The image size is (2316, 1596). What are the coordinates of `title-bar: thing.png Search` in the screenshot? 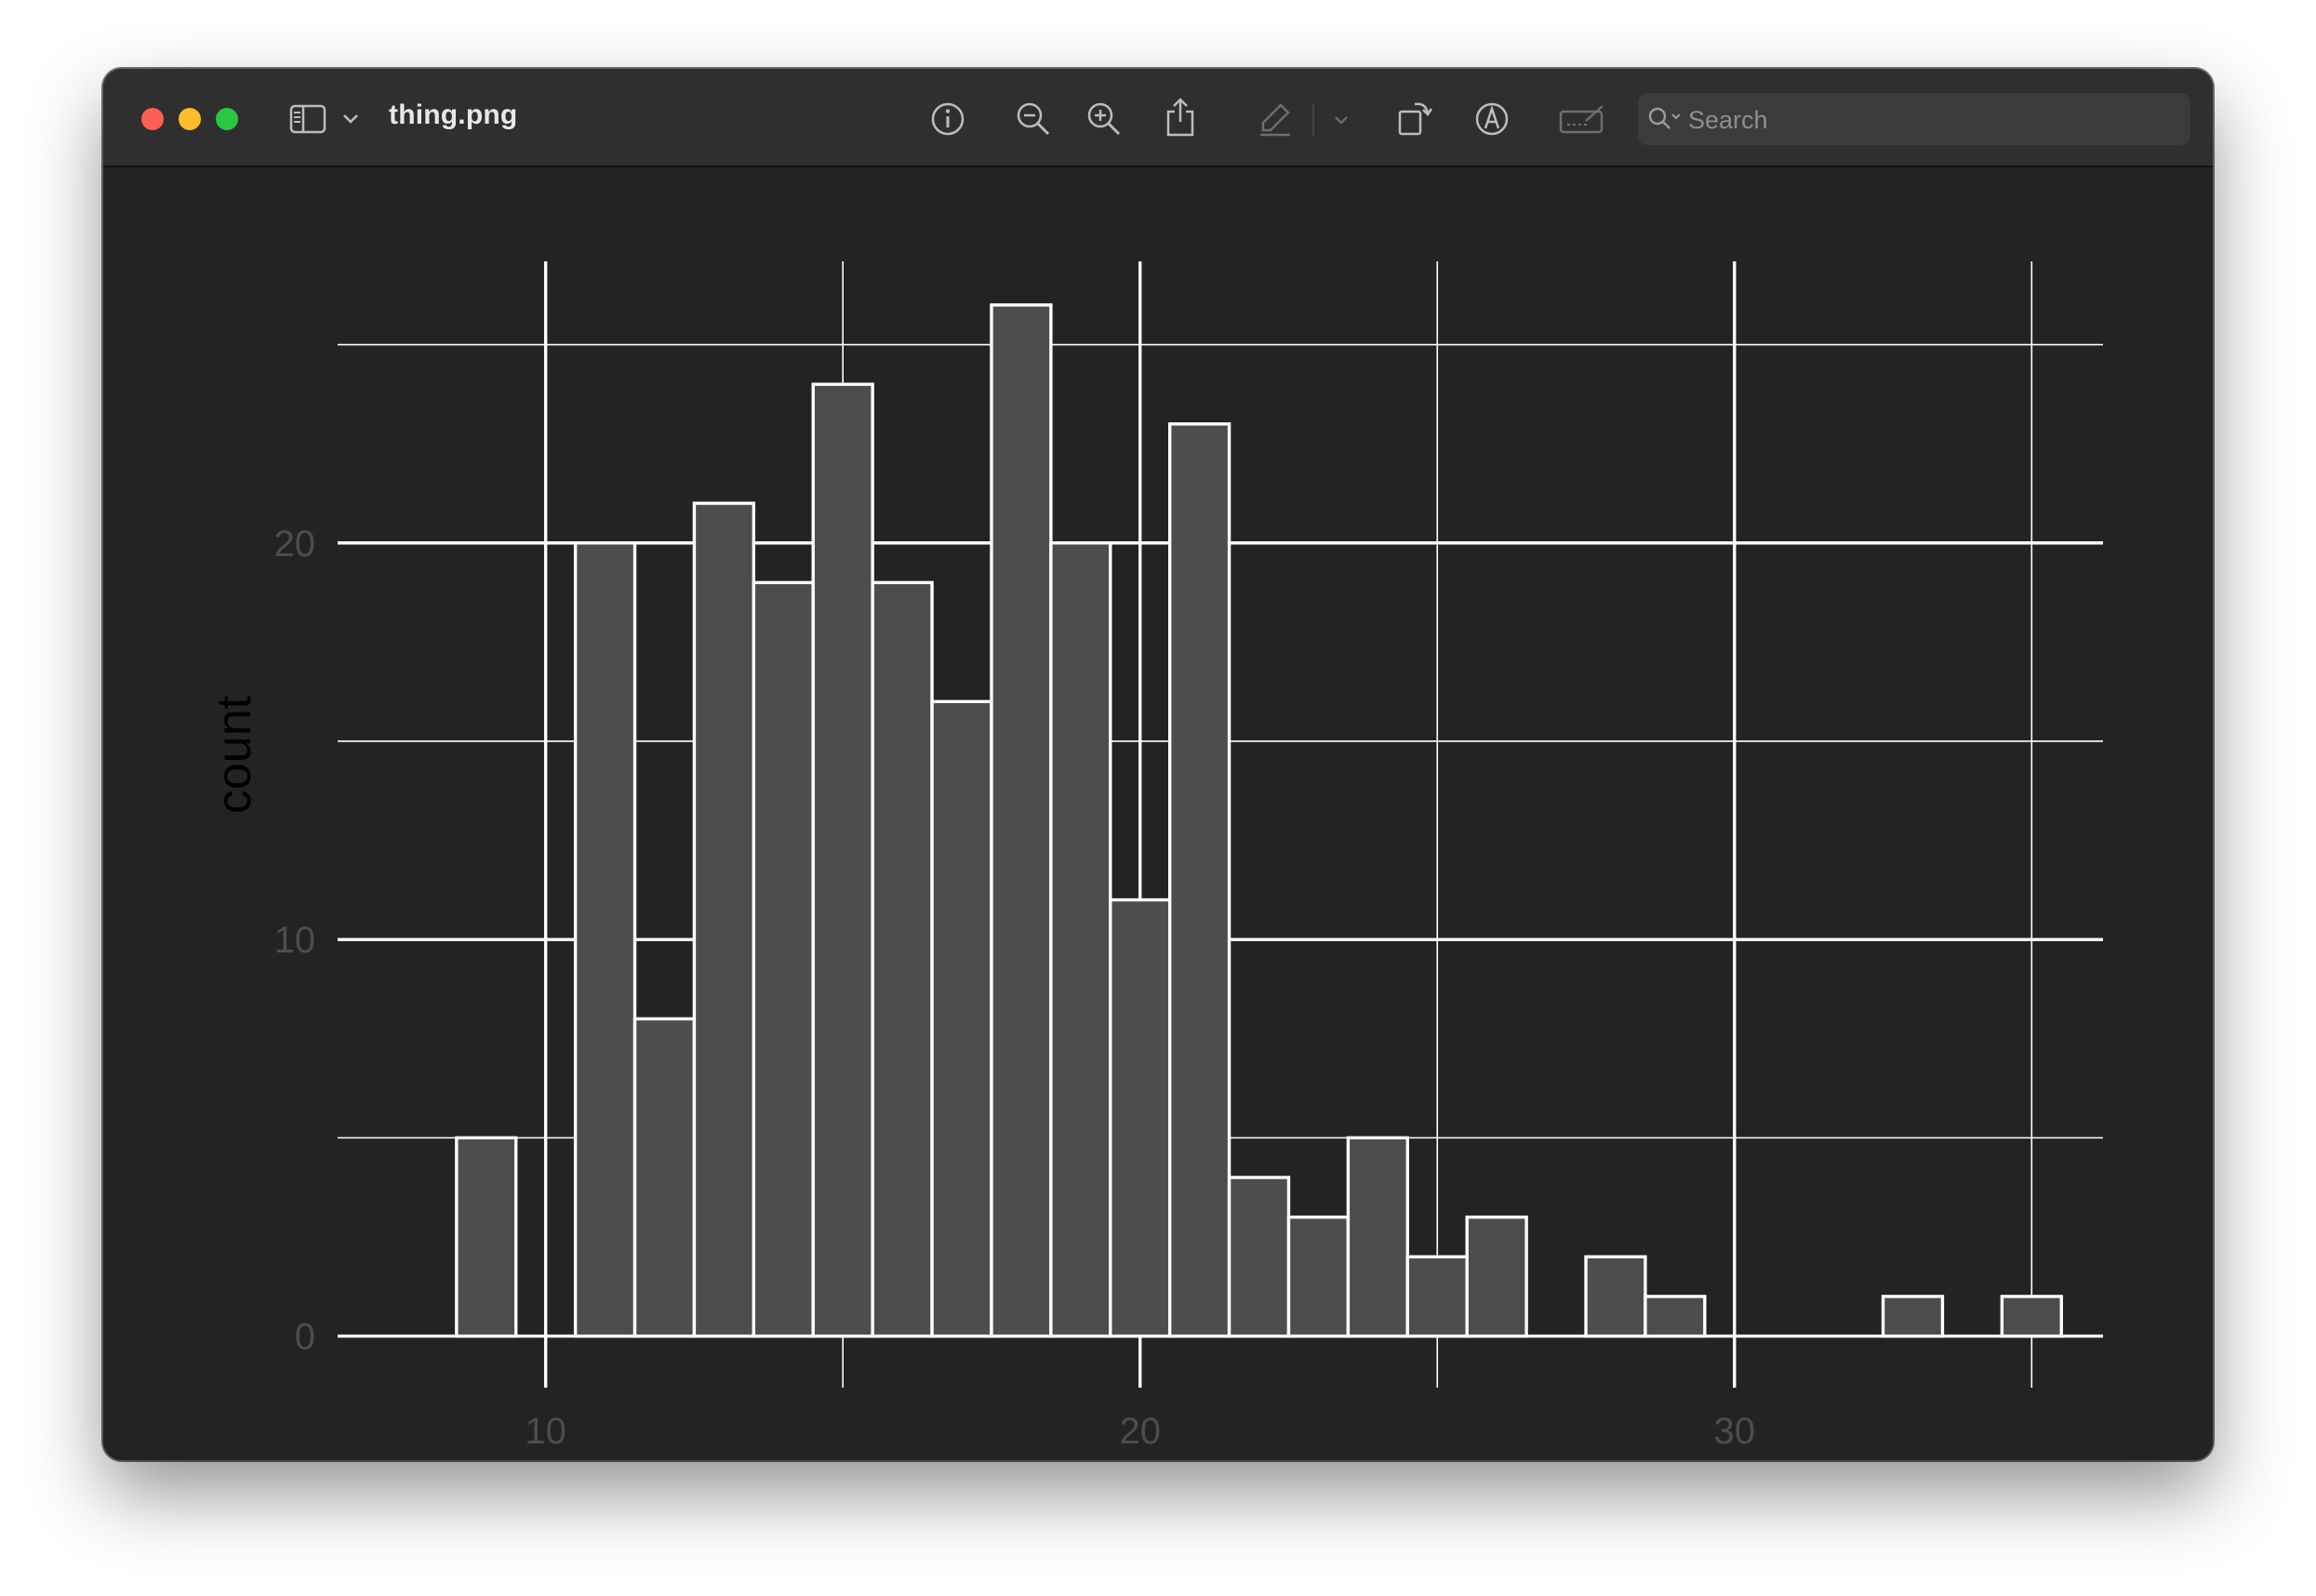 It's located at (1158, 118).